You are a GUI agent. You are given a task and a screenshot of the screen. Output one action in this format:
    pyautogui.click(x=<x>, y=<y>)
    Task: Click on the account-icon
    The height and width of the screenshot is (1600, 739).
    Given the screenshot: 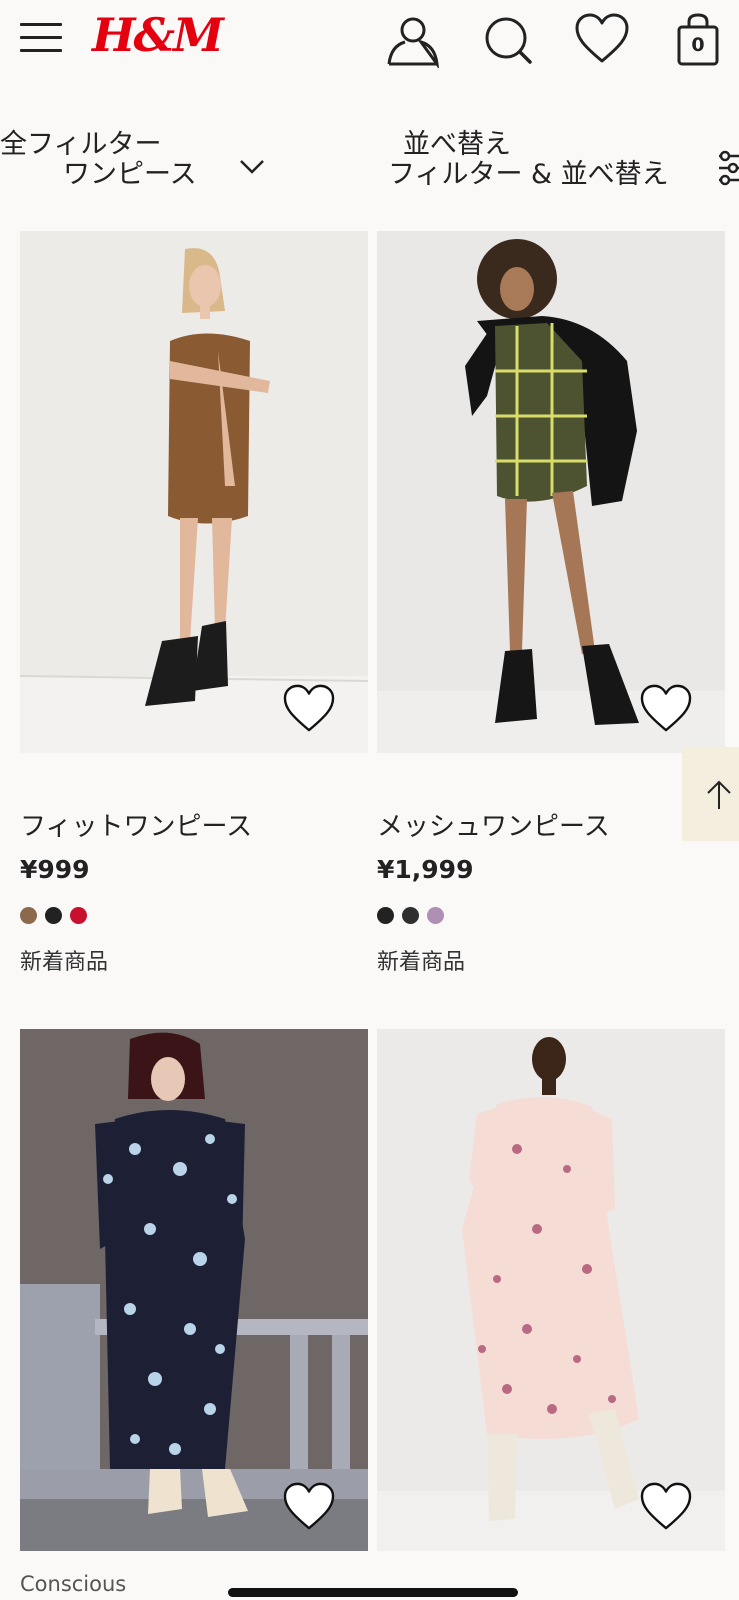 What is the action you would take?
    pyautogui.click(x=413, y=40)
    